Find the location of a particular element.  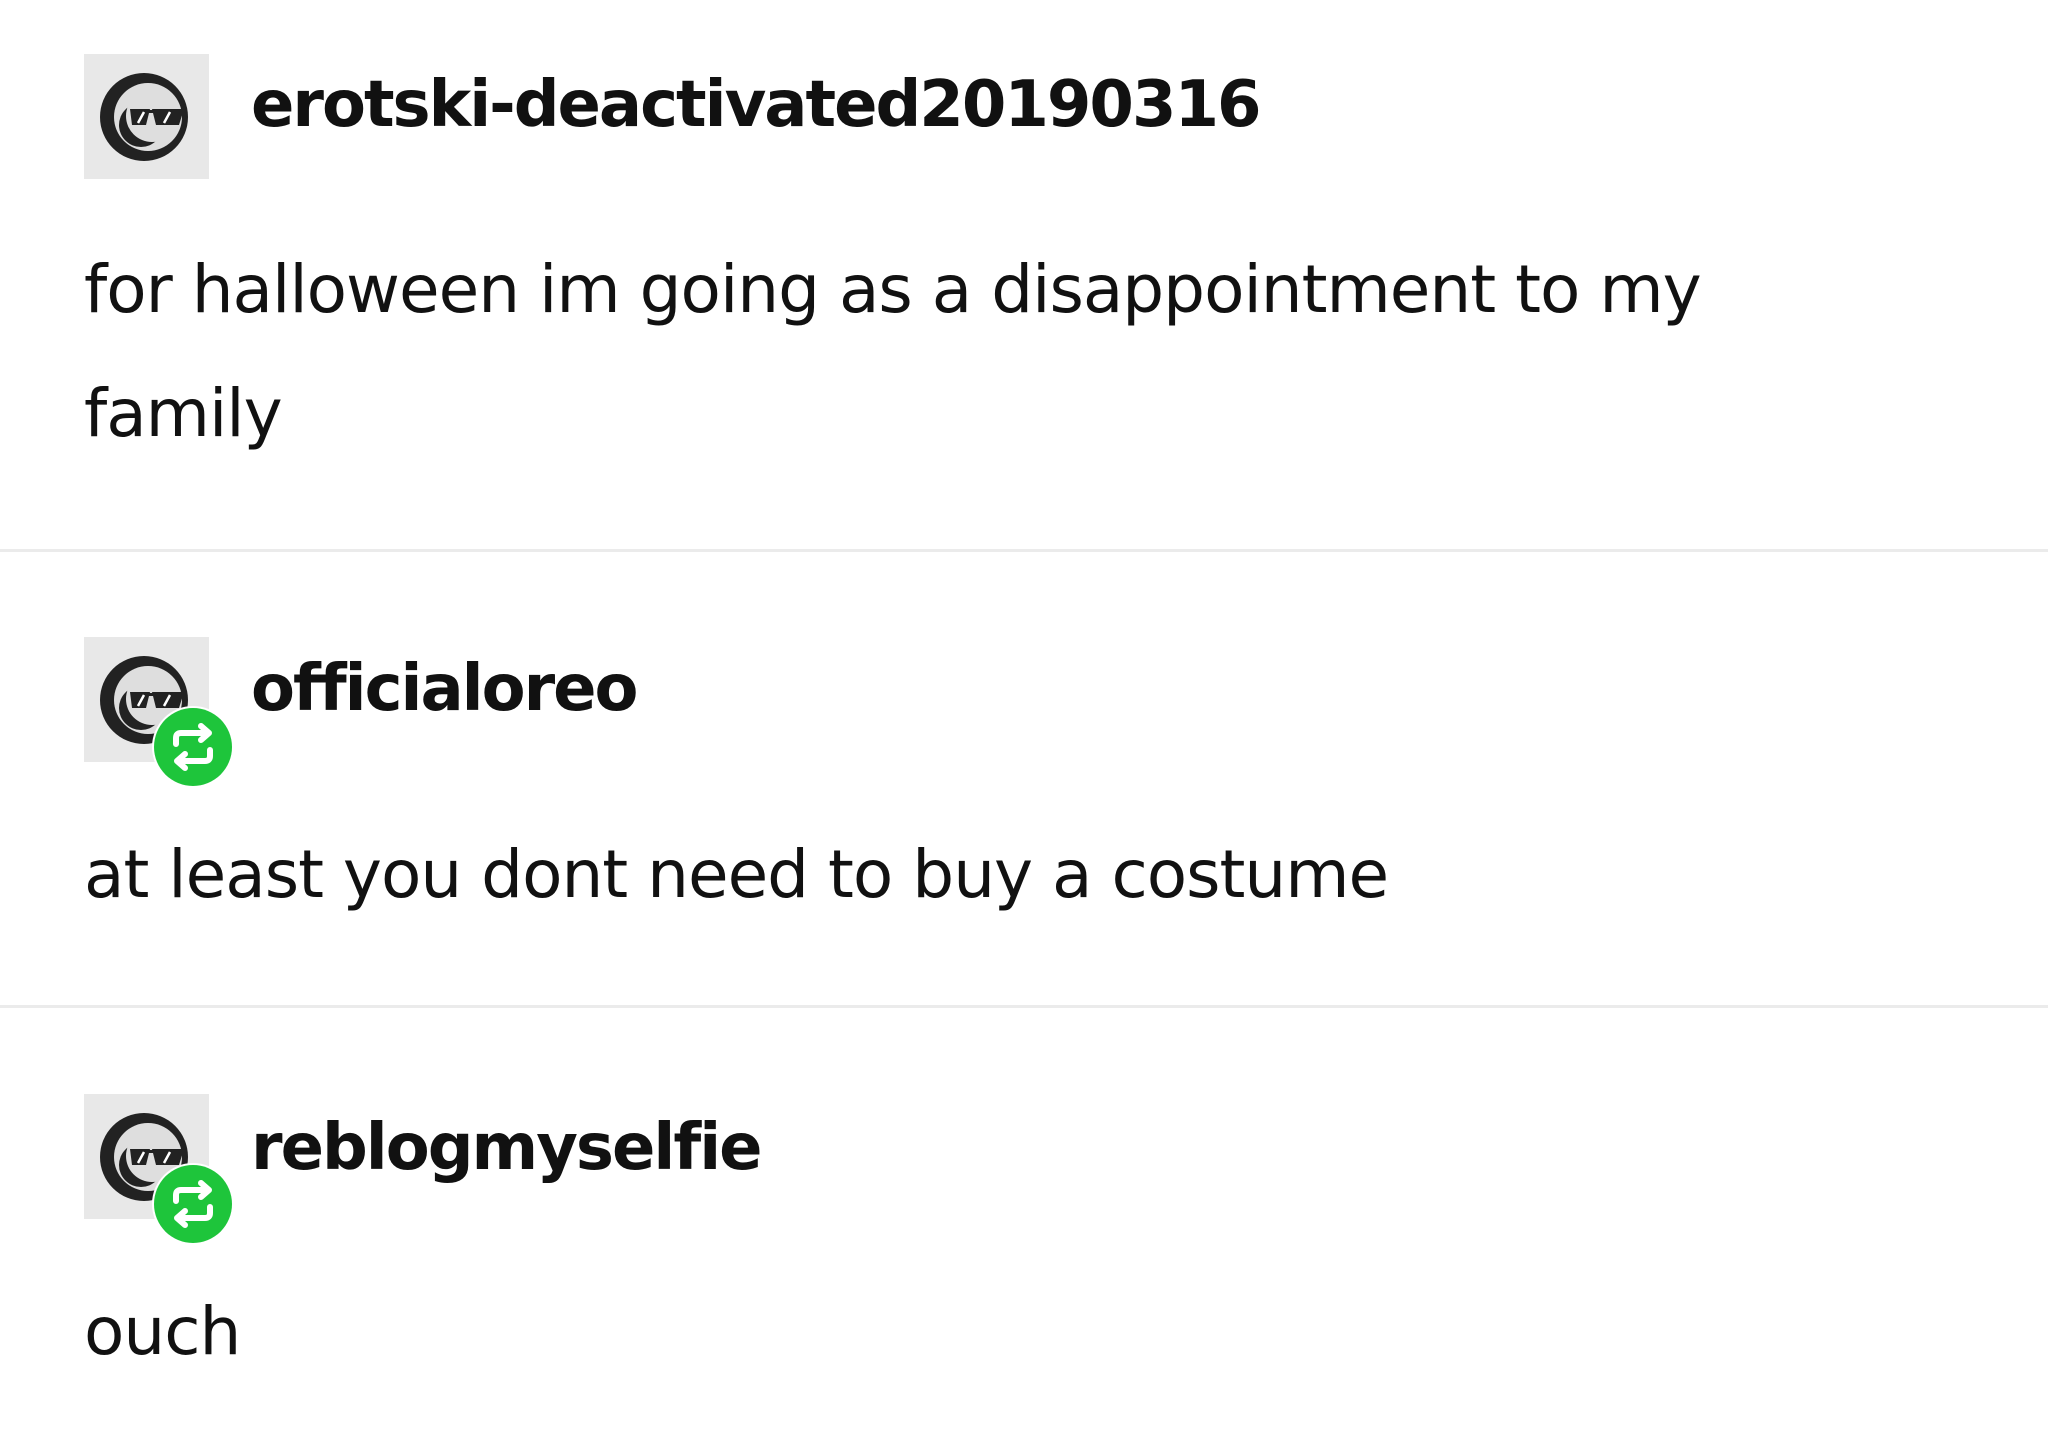

avatar-tile is located at coordinates (146, 116).